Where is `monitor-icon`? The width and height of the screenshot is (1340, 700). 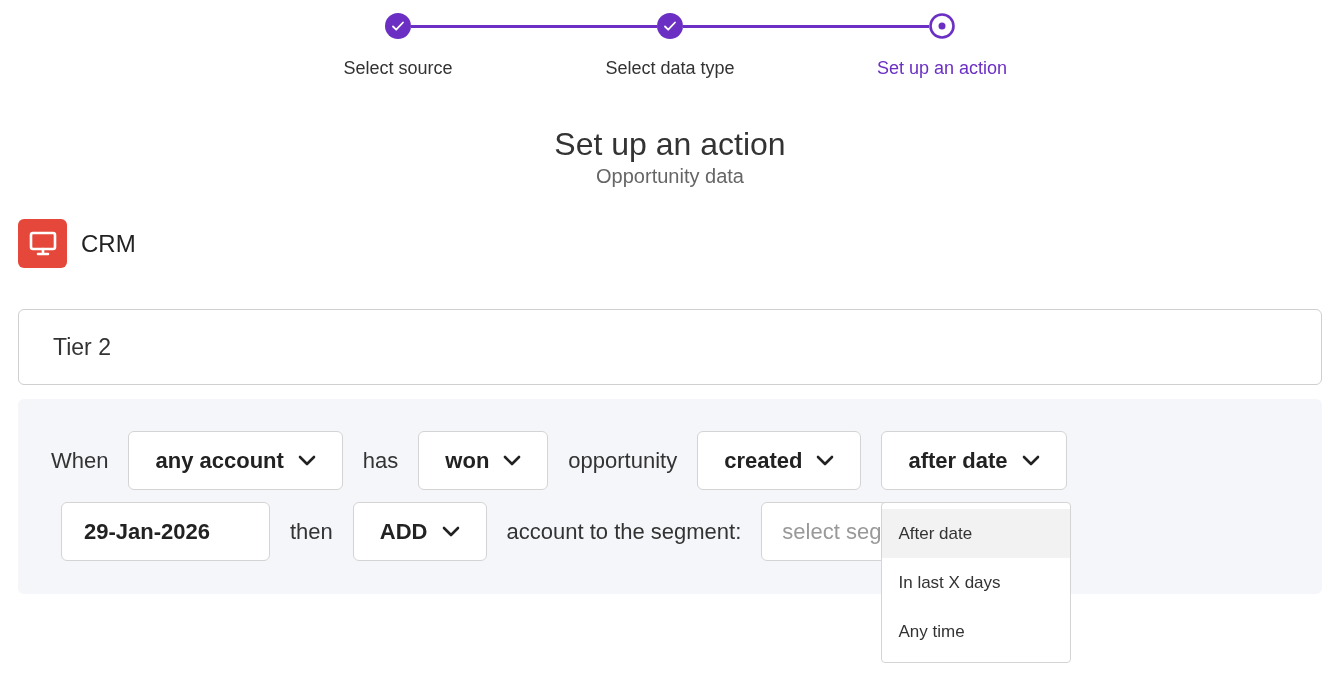 monitor-icon is located at coordinates (42, 243).